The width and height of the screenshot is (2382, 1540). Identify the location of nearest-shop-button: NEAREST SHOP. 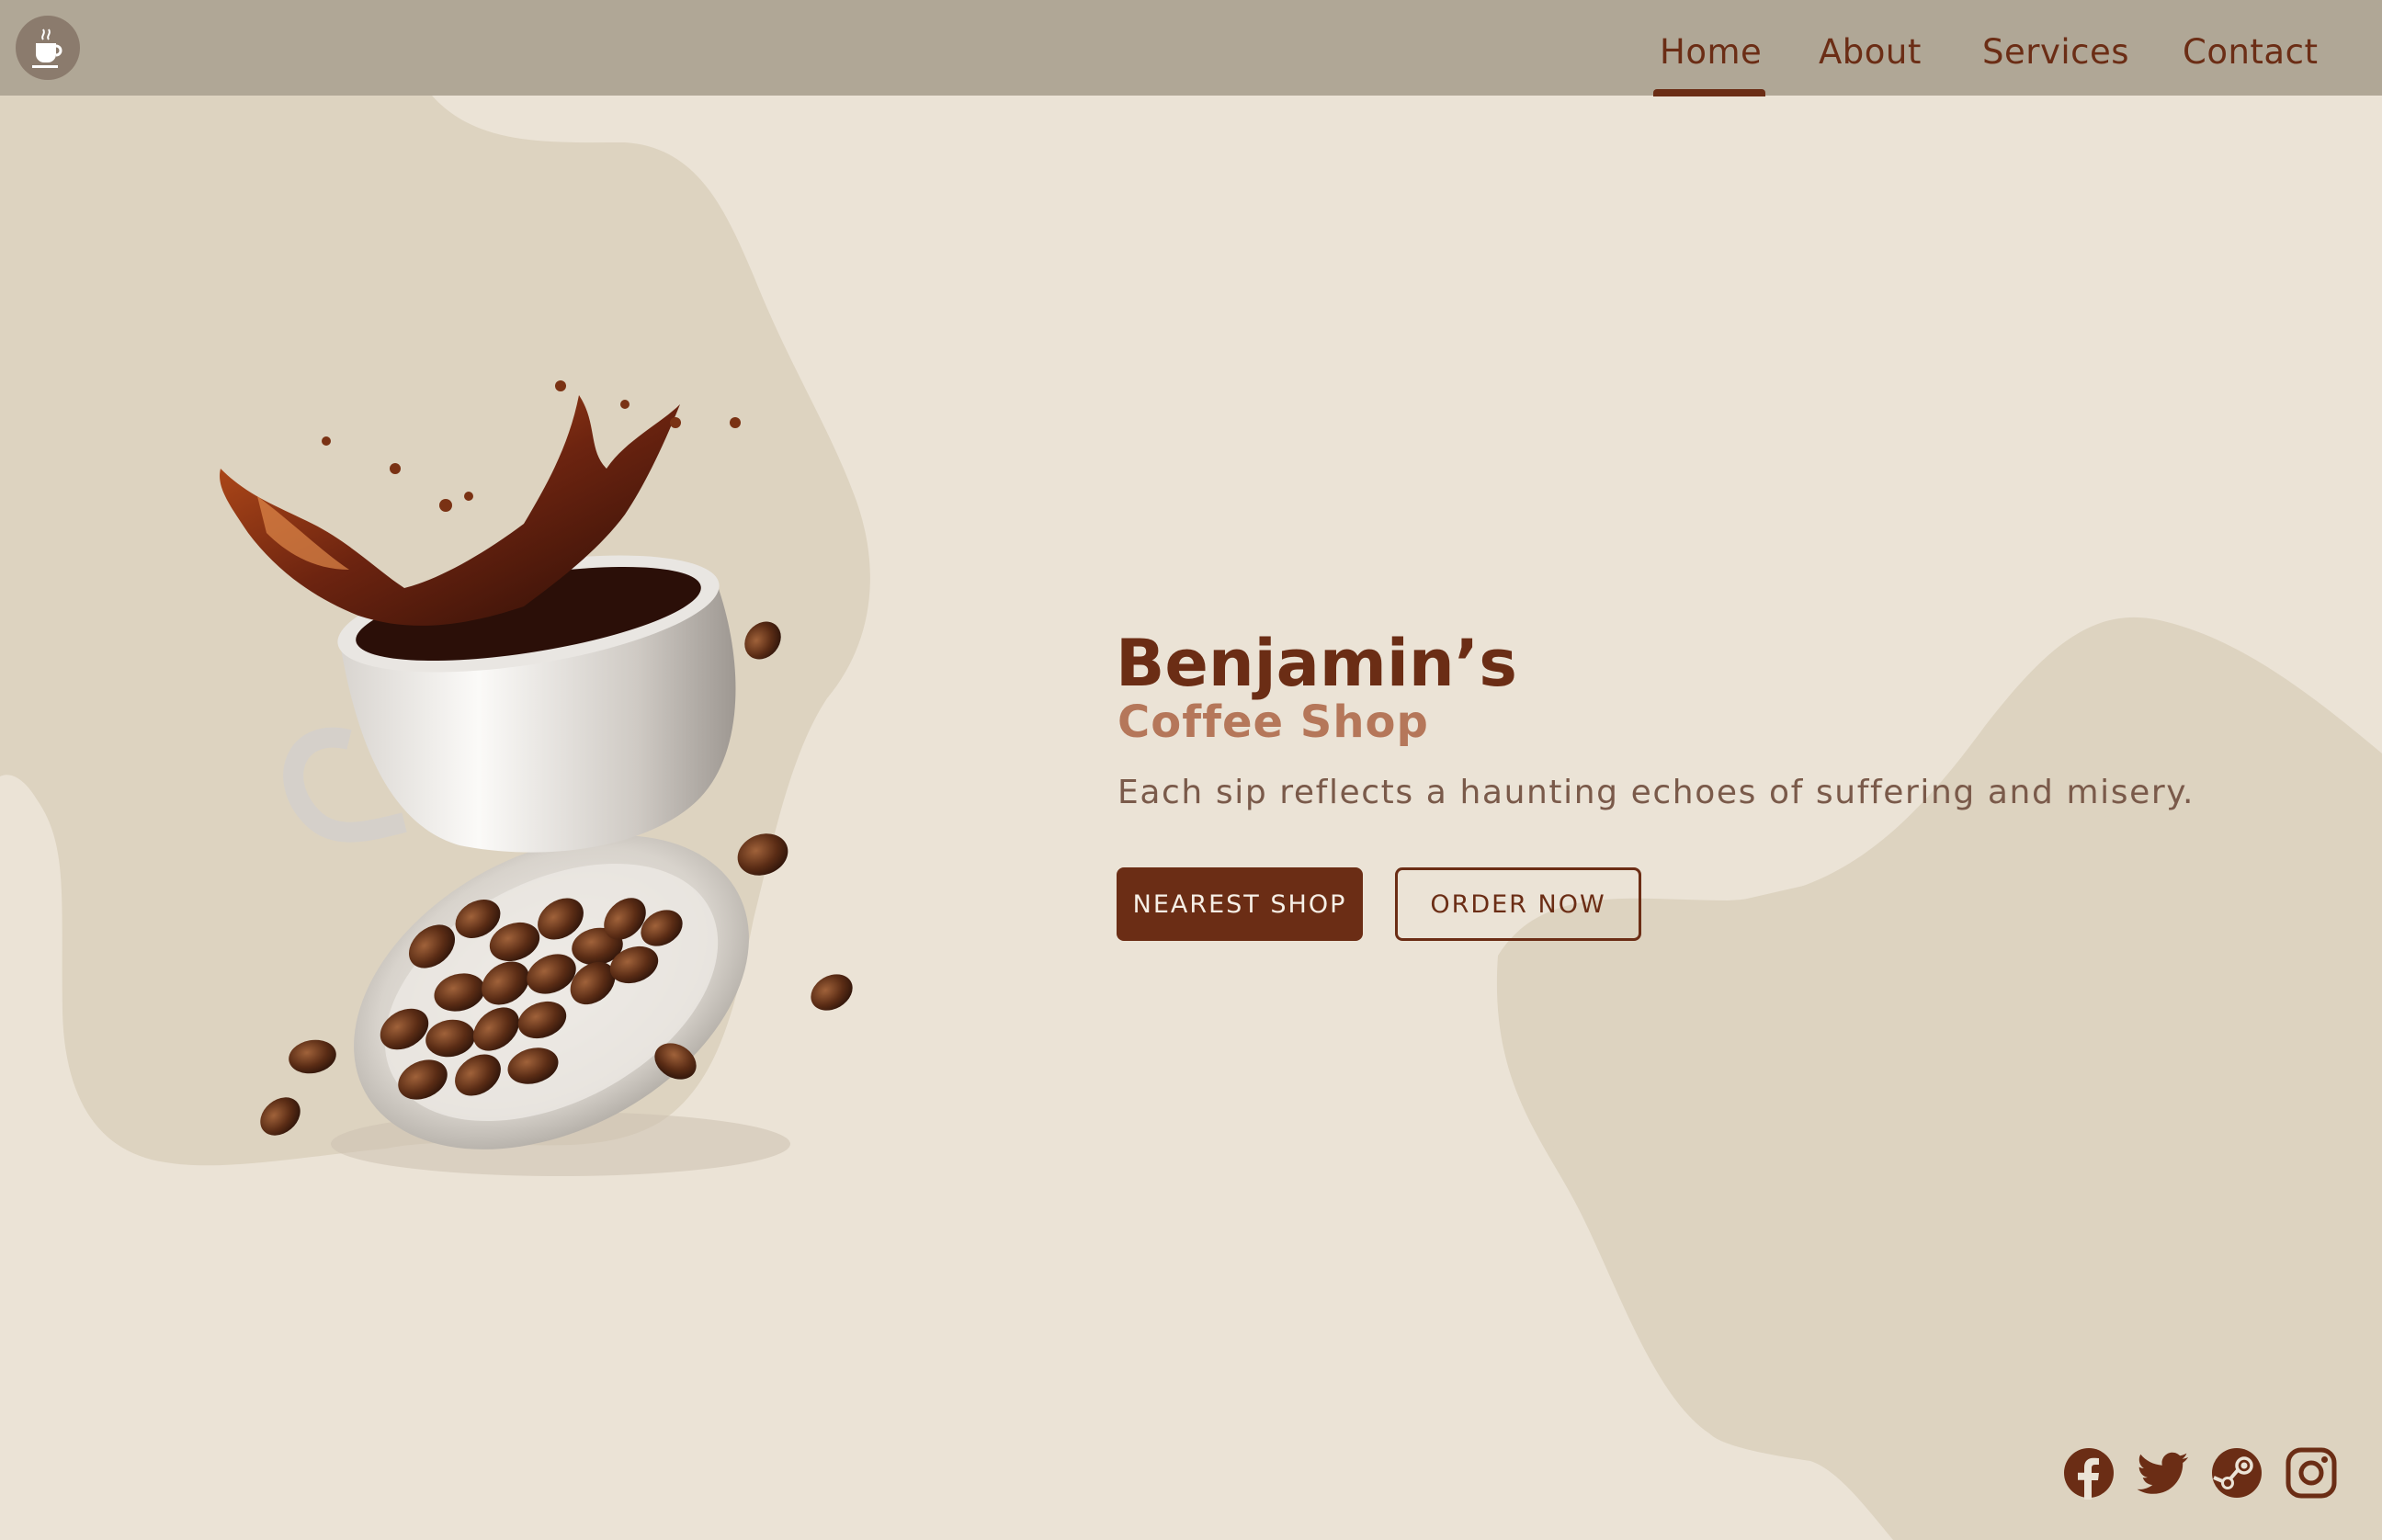
(1240, 904).